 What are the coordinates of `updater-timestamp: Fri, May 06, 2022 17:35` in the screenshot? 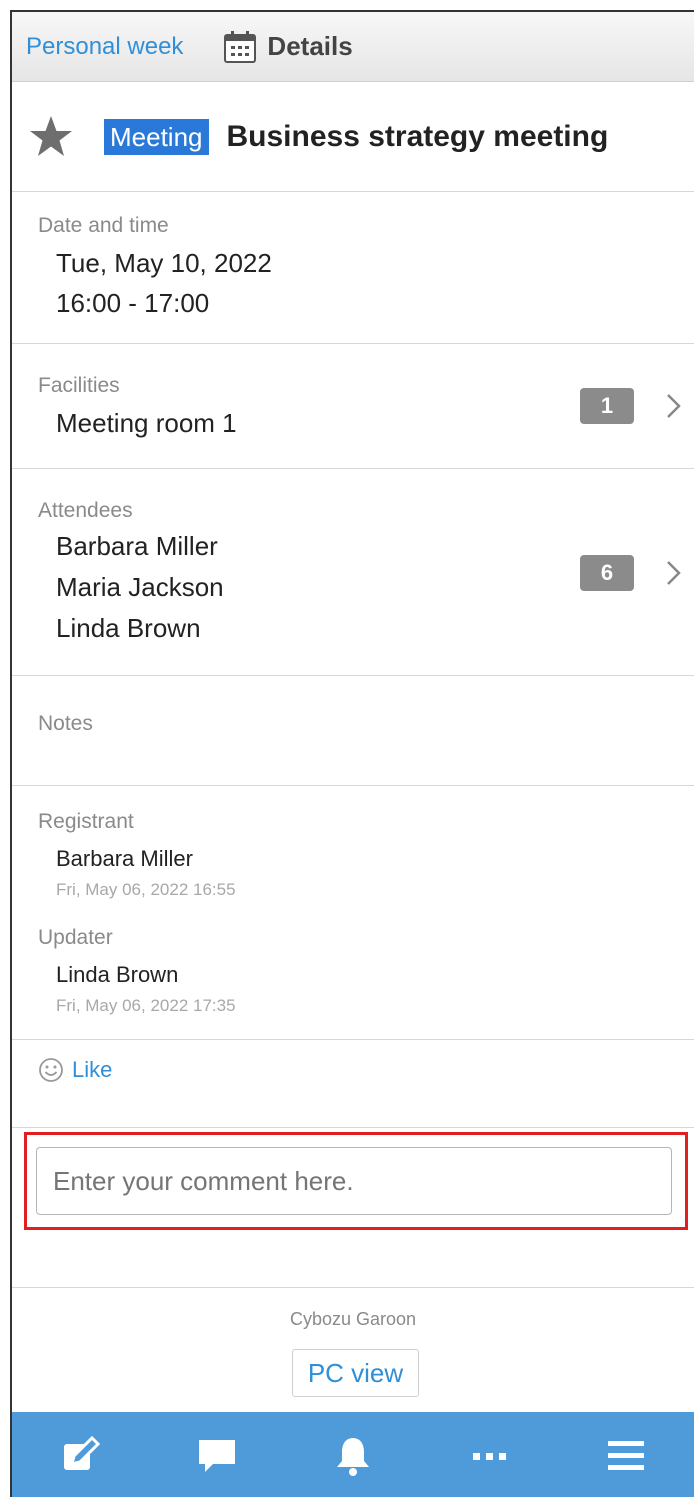 It's located at (146, 1005).